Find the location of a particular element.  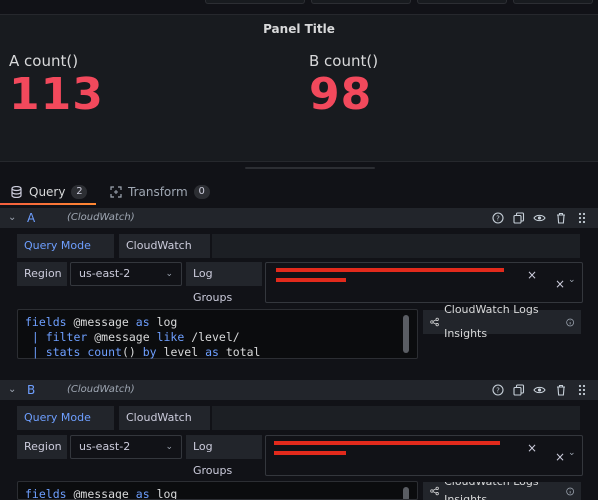

code-token: stats is located at coordinates (59, 352).